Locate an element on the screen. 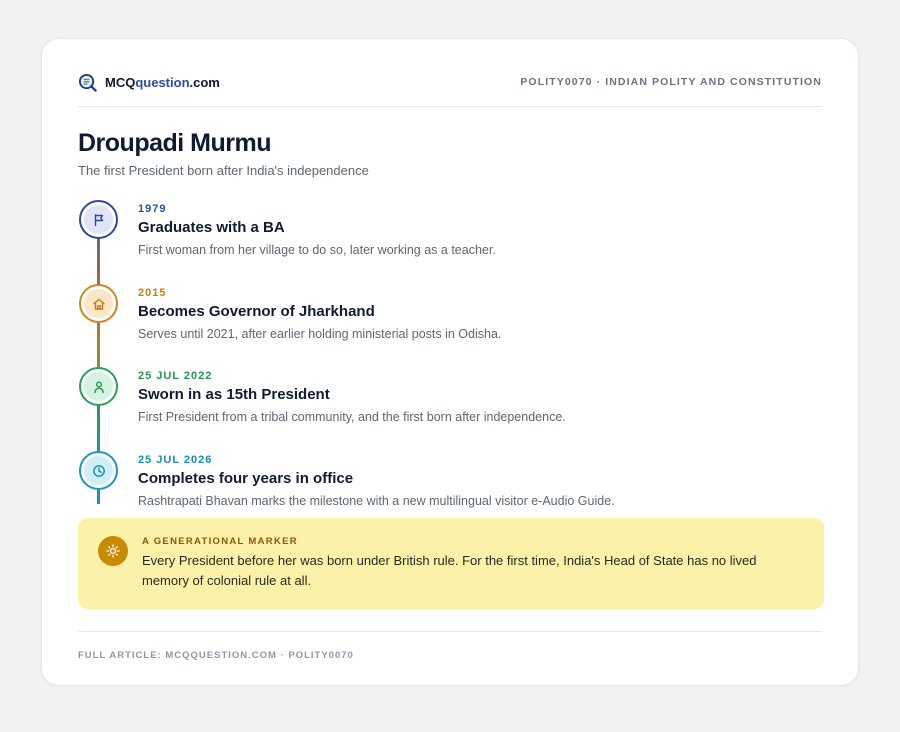  flag-icon is located at coordinates (98, 219).